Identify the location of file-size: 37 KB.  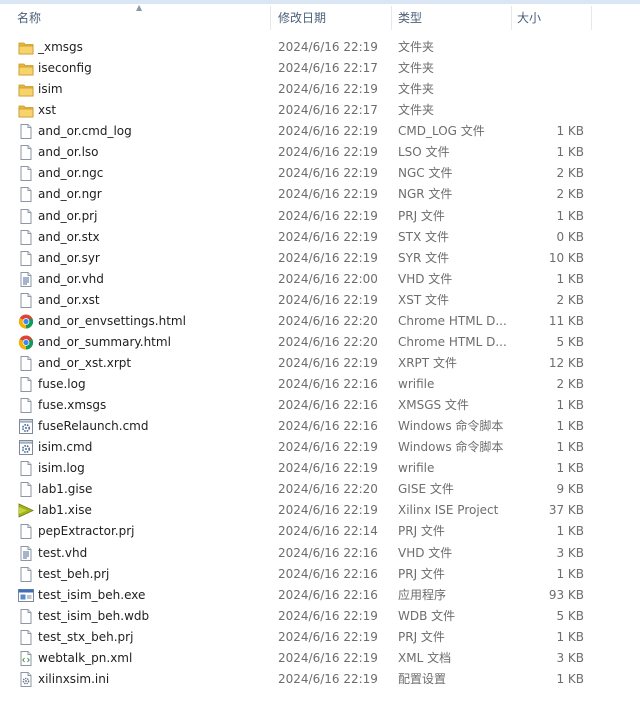
(566, 510).